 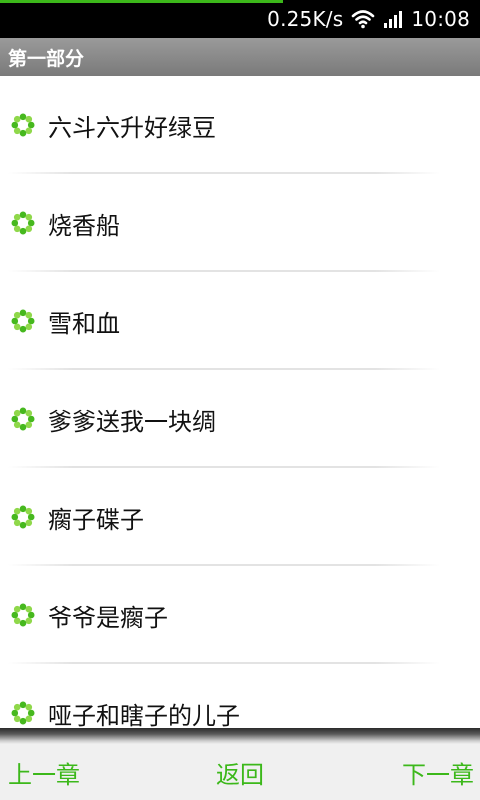 I want to click on chapter-title: 哑子和瞎子的儿子, so click(x=144, y=715).